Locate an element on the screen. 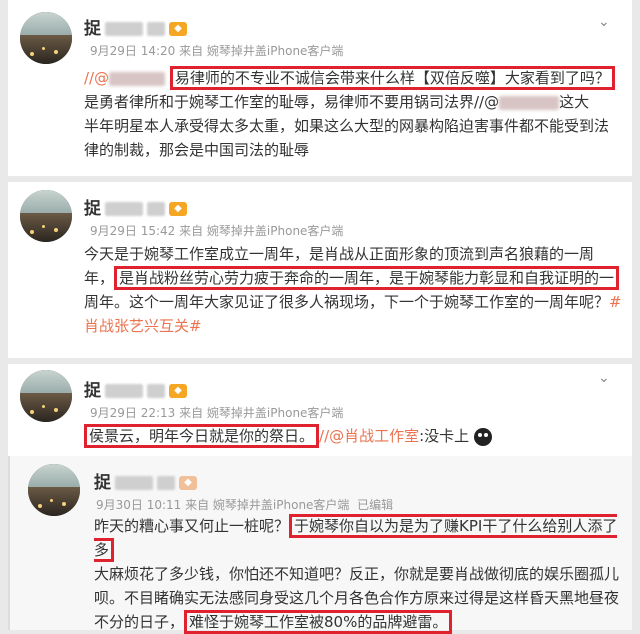 Image resolution: width=640 pixels, height=634 pixels. post-body: 侯景云，明年今日就是你的祭日。//@肖战工作室:没卡上 is located at coordinates (357, 436).